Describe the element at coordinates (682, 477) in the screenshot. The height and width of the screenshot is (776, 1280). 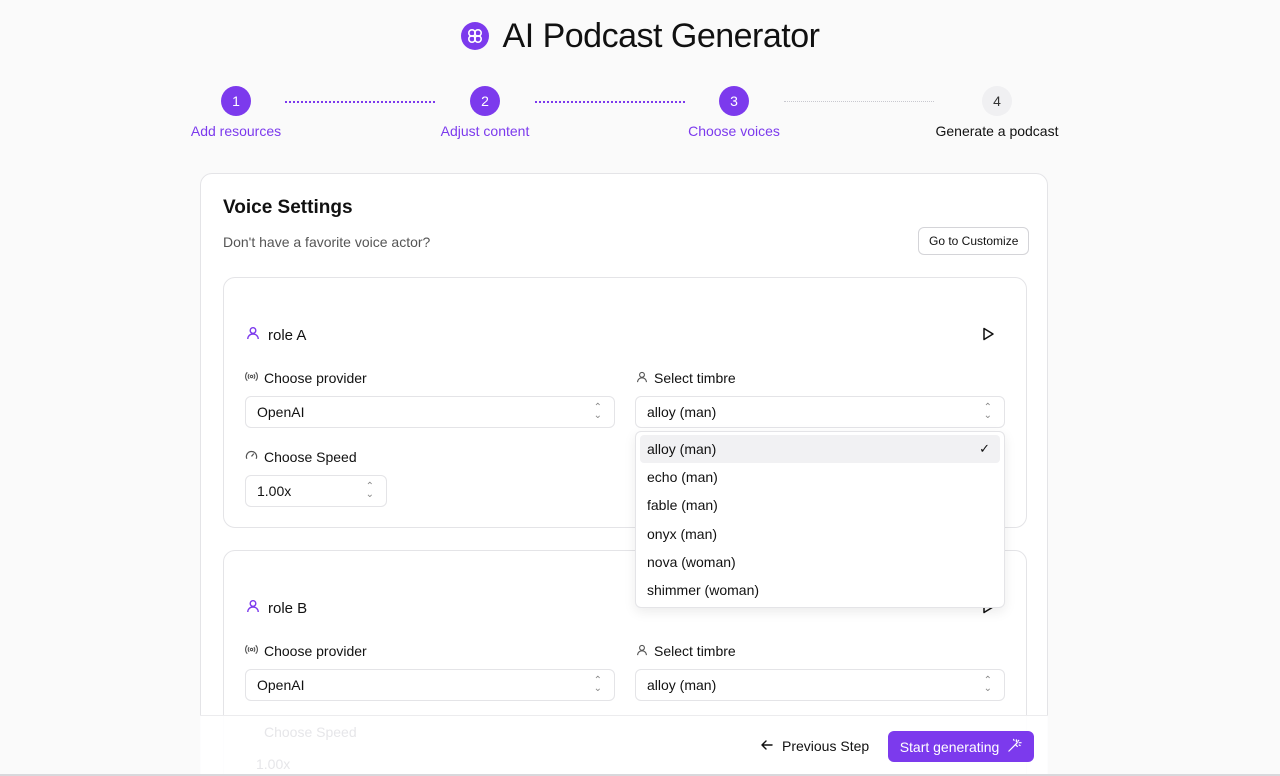
I see `option-label: echo (man)` at that location.